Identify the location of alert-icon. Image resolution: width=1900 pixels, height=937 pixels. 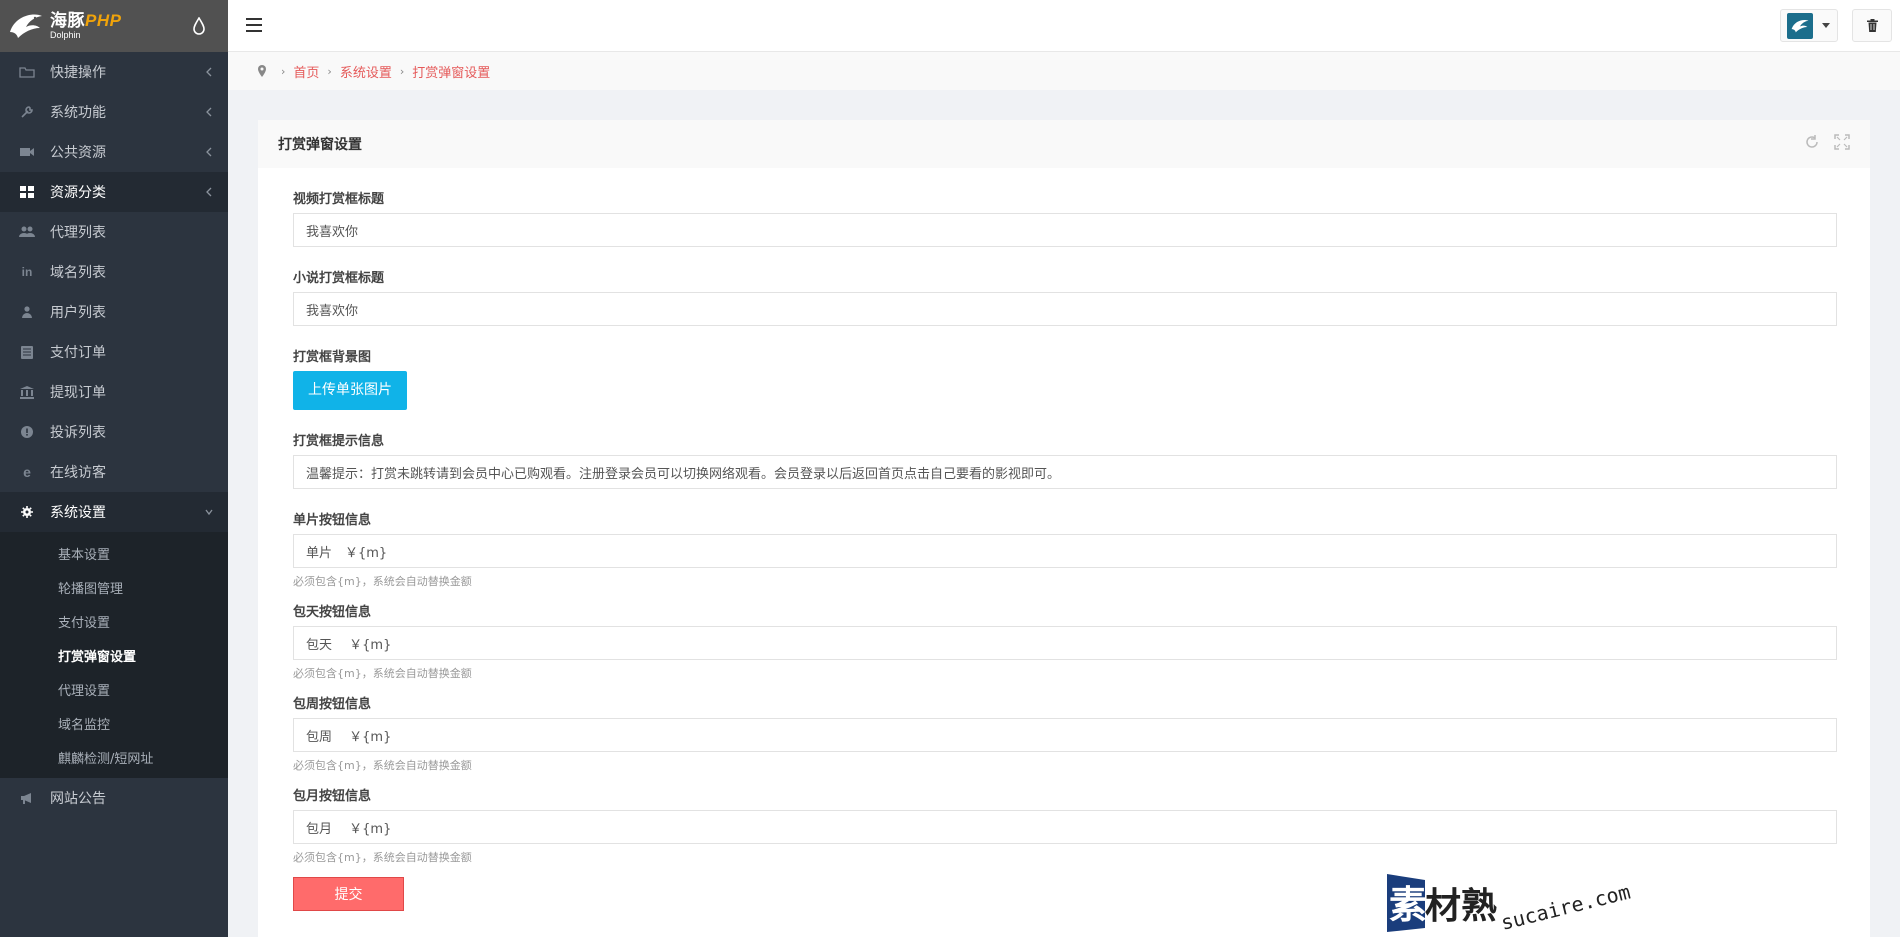
(27, 432).